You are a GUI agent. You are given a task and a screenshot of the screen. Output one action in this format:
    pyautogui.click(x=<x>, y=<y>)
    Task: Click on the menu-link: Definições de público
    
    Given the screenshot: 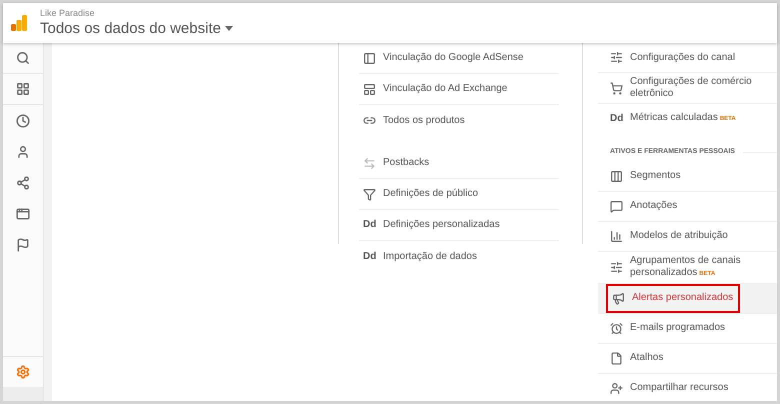 What is the action you would take?
    pyautogui.click(x=459, y=194)
    